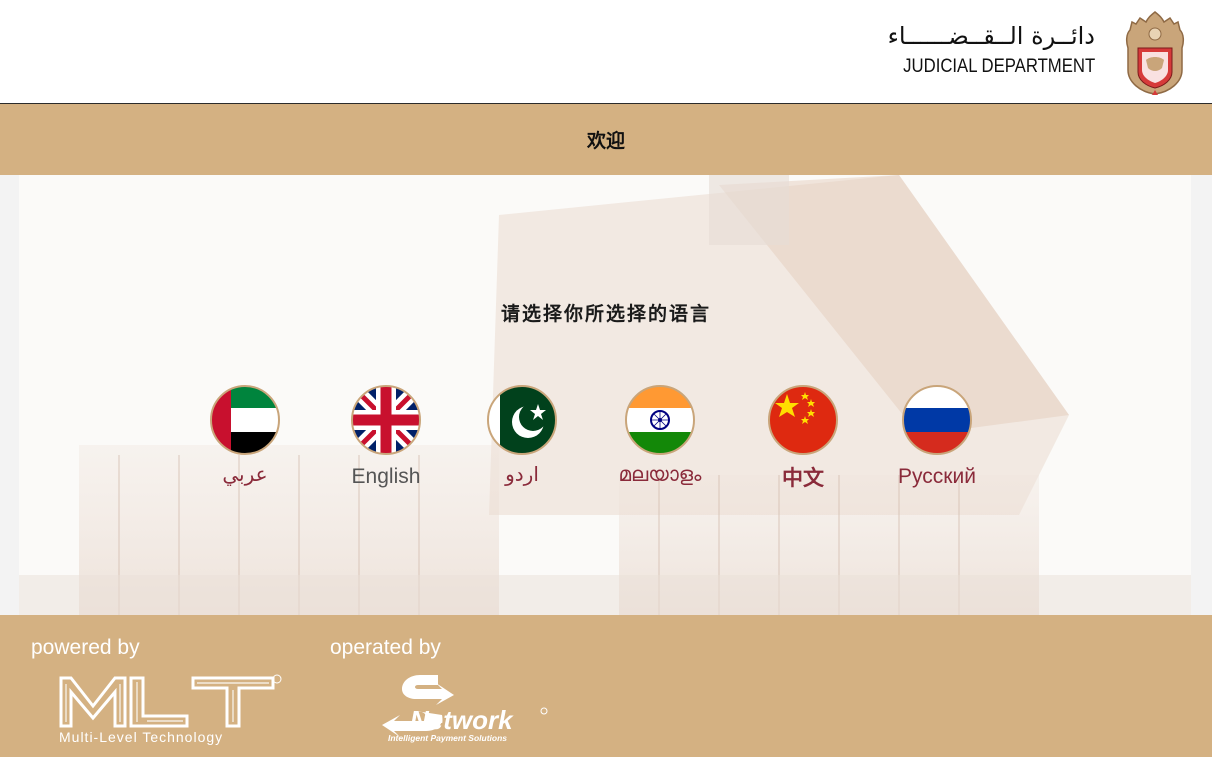 The width and height of the screenshot is (1212, 757). Describe the element at coordinates (447, 738) in the screenshot. I see `network-logo-tagline: Intelligent Payment Solutions` at that location.